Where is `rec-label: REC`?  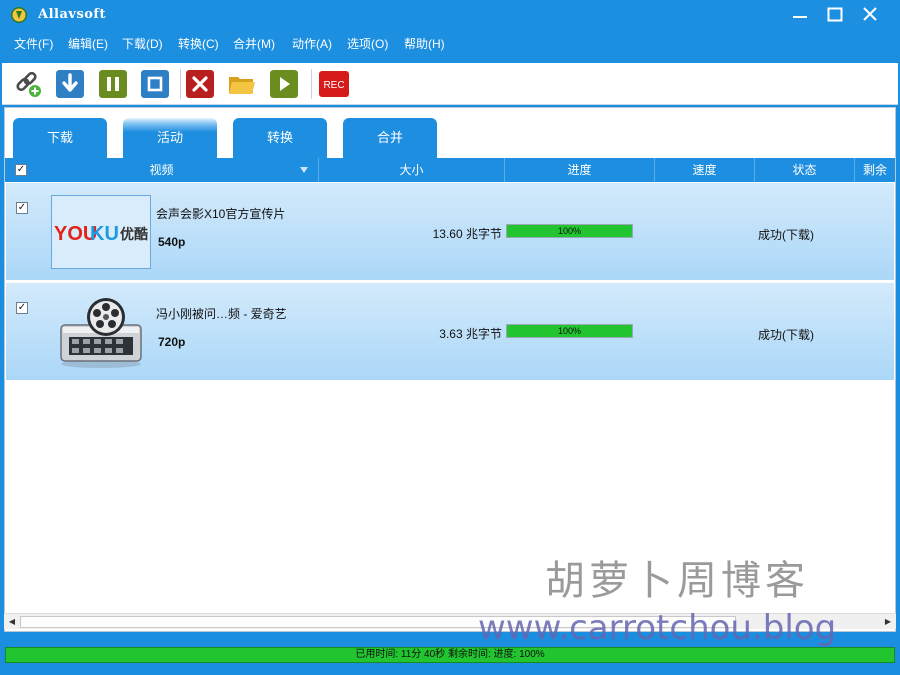 rec-label: REC is located at coordinates (333, 85).